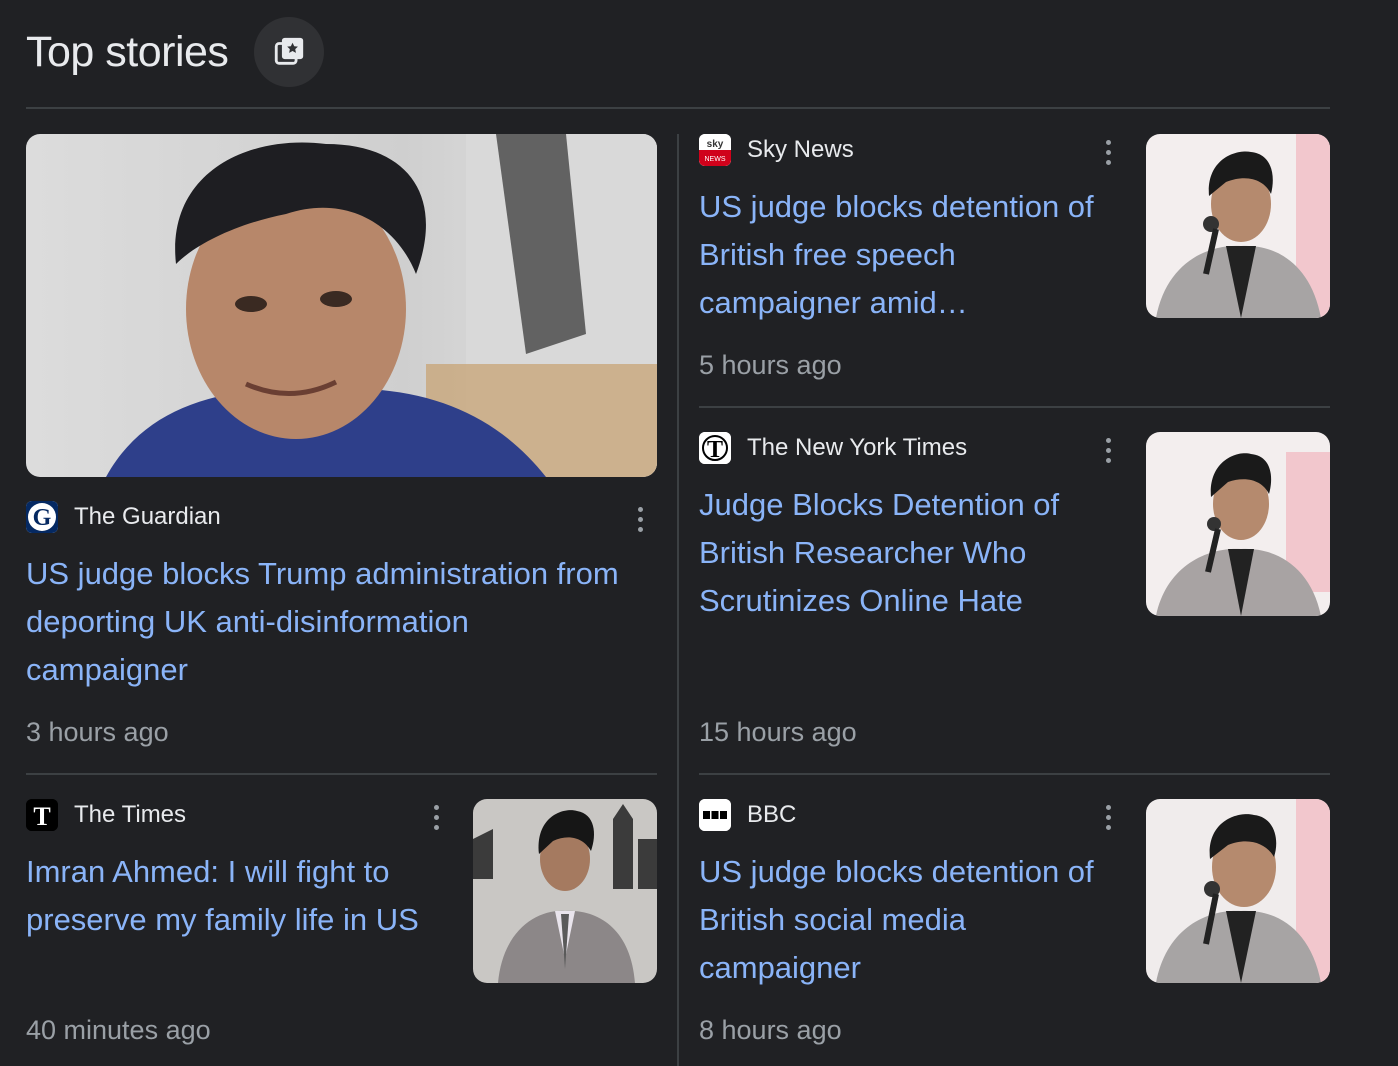  I want to click on top-stories-header: Top stories, so click(175, 52).